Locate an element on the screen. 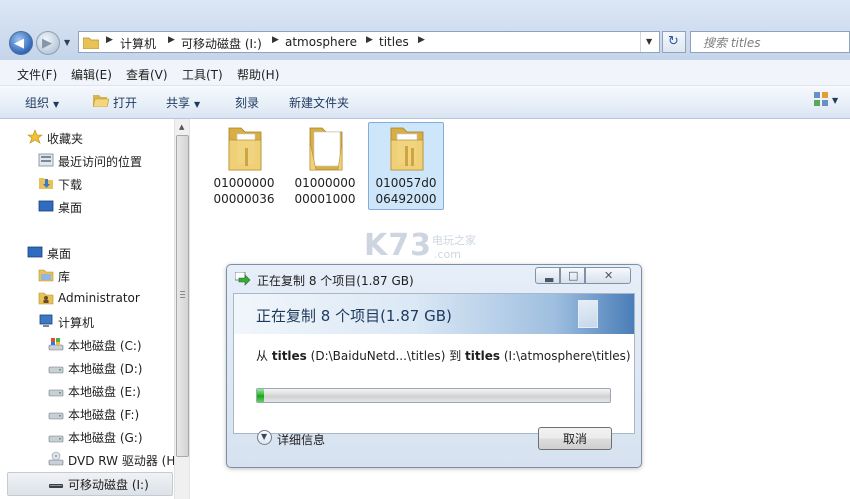  copy-icon is located at coordinates (243, 279).